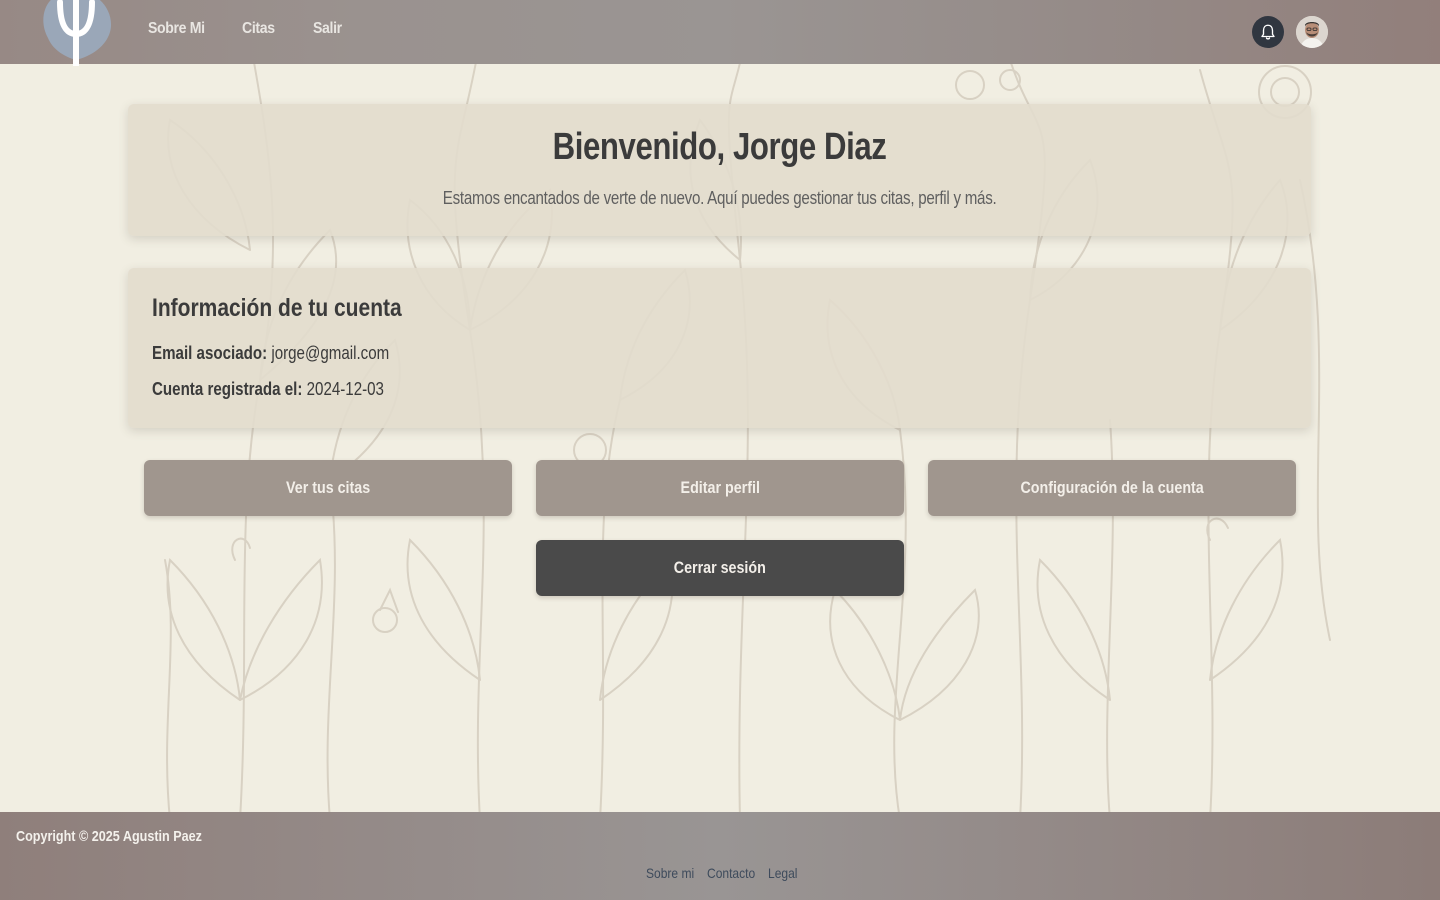  What do you see at coordinates (210, 353) in the screenshot?
I see `account-email-label: Email asociado:` at bounding box center [210, 353].